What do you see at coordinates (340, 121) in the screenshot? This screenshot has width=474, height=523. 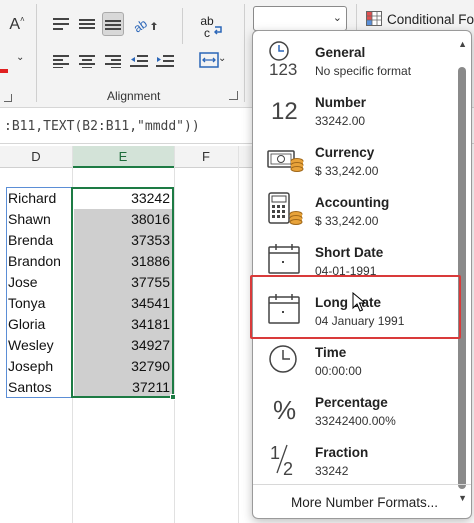 I see `format-sample: 33242.00` at bounding box center [340, 121].